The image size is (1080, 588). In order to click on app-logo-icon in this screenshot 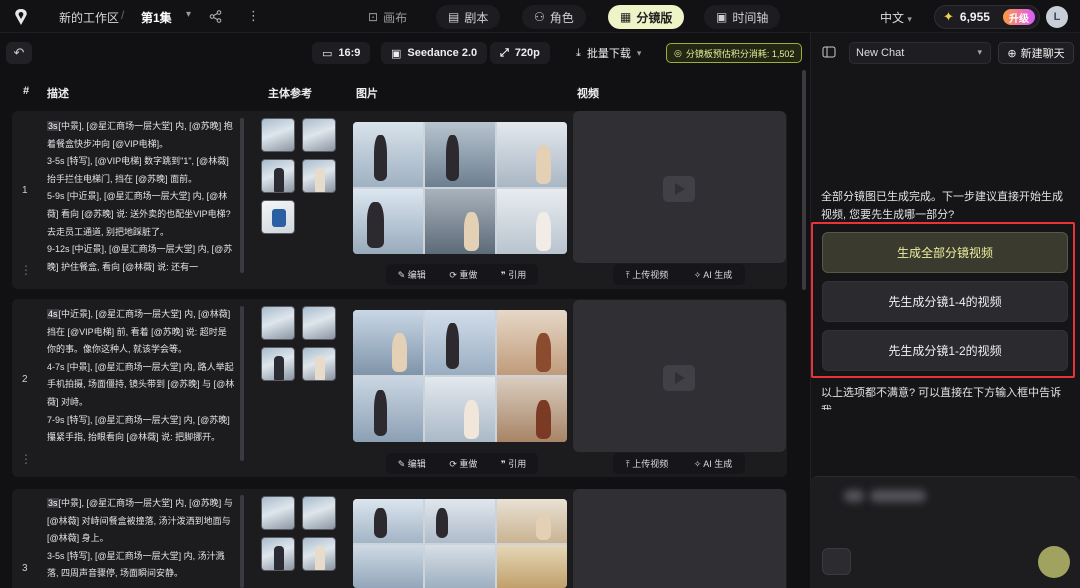, I will do `click(21, 17)`.